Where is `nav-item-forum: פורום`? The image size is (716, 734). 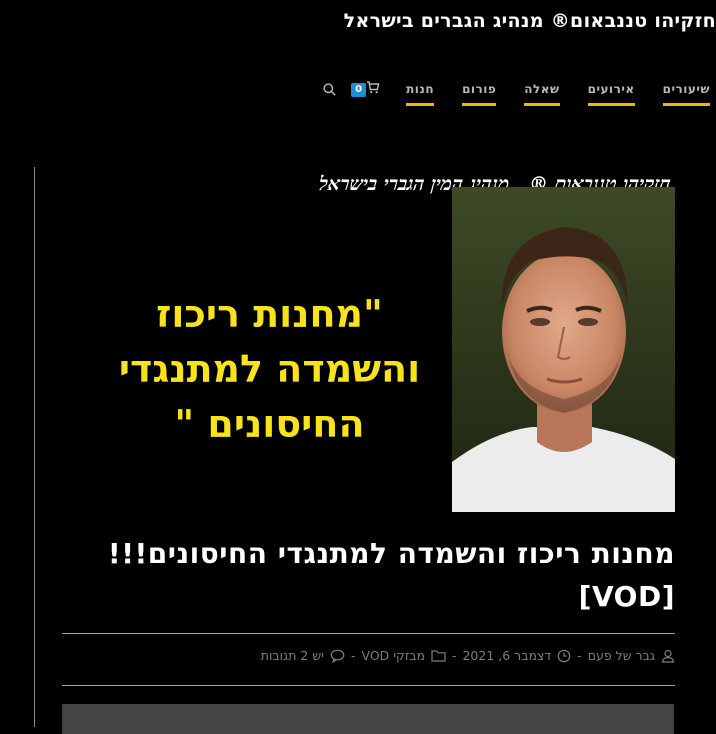
nav-item-forum: פורום is located at coordinates (479, 93).